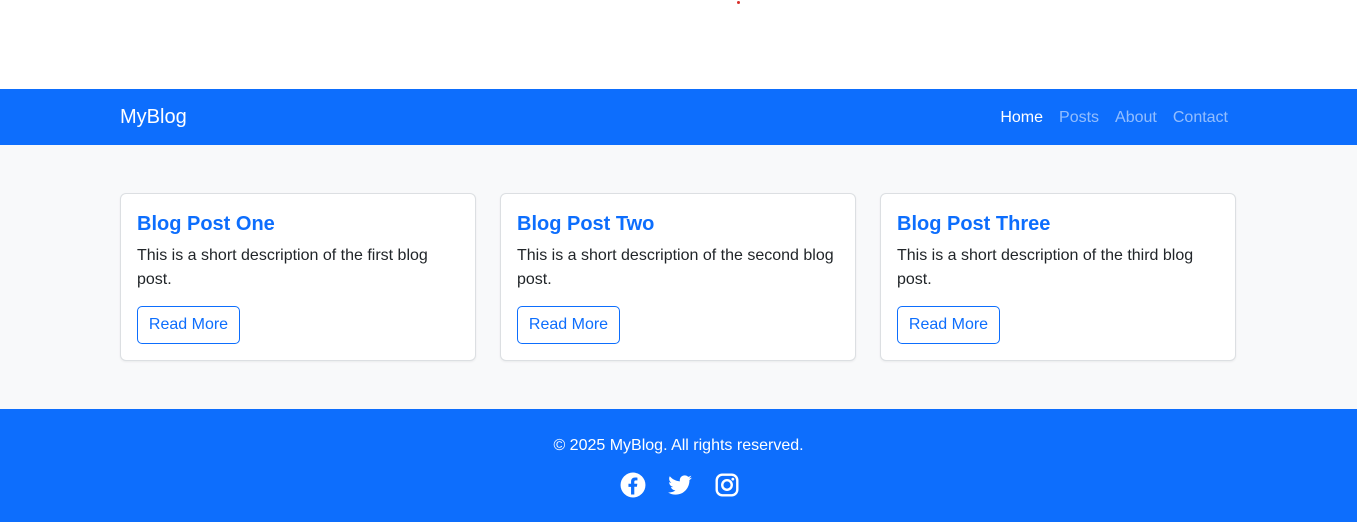 The width and height of the screenshot is (1357, 522). I want to click on facebook-icon, so click(633, 485).